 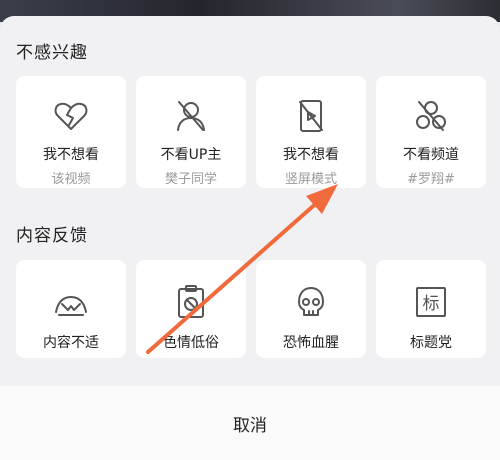 What do you see at coordinates (190, 179) in the screenshot?
I see `option-subtitle: 樊子同学` at bounding box center [190, 179].